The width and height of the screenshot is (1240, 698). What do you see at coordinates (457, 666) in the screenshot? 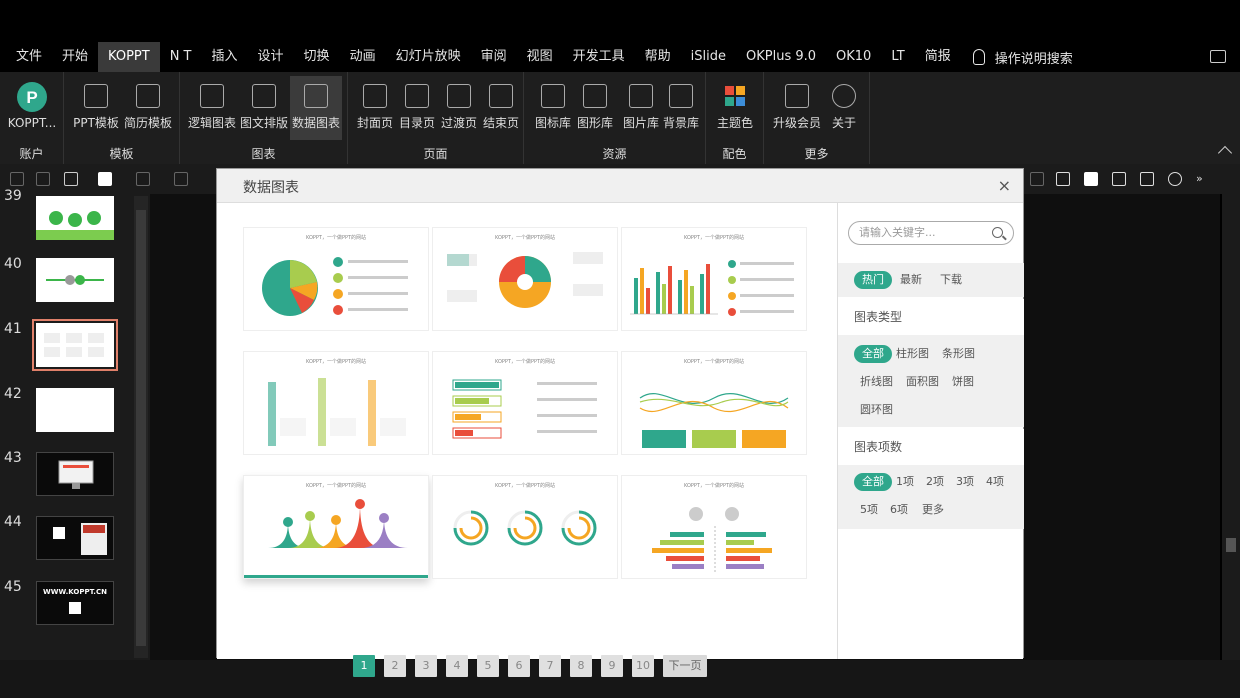
I see `page-button: 4` at bounding box center [457, 666].